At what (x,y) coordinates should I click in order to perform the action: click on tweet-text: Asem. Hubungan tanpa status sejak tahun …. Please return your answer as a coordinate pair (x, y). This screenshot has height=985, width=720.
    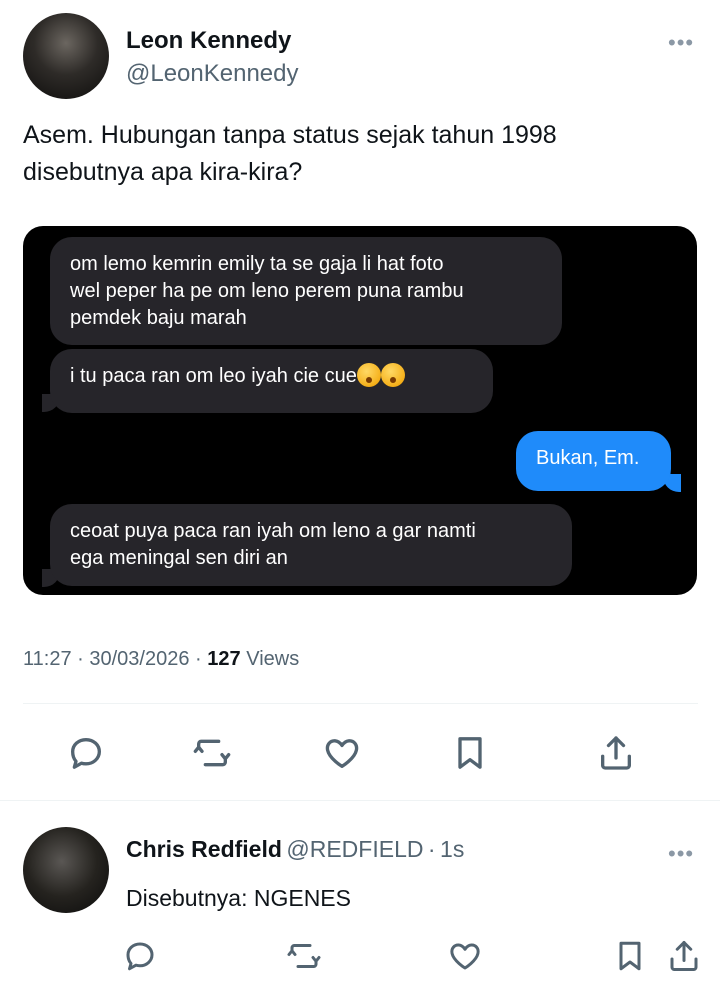
    Looking at the image, I should click on (290, 154).